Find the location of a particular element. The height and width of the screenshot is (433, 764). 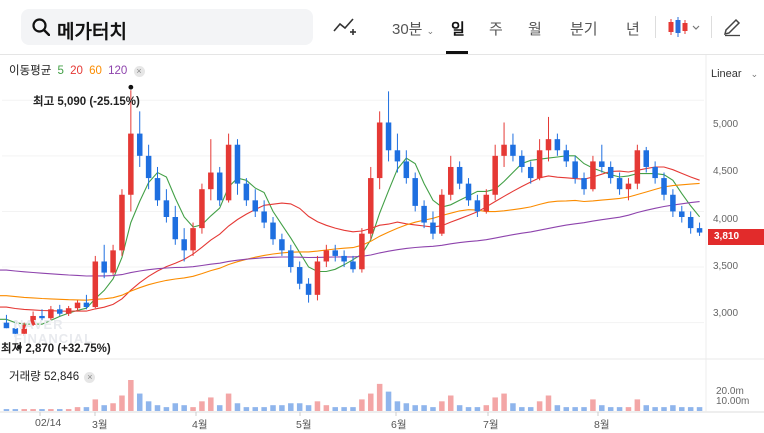

x-tick-label: 5월 is located at coordinates (304, 425).